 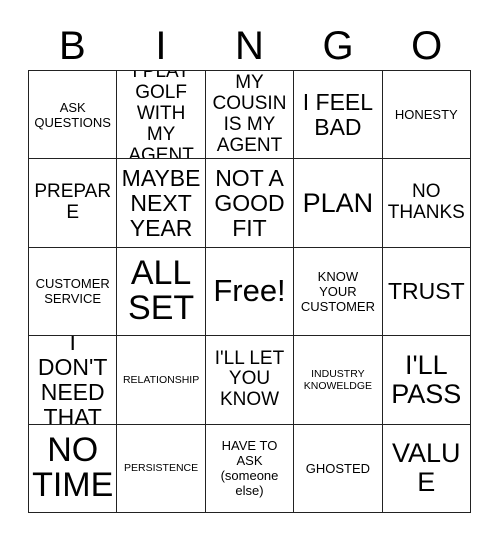 I want to click on bingo-cell-r5c1: NO TIME, so click(x=73, y=468).